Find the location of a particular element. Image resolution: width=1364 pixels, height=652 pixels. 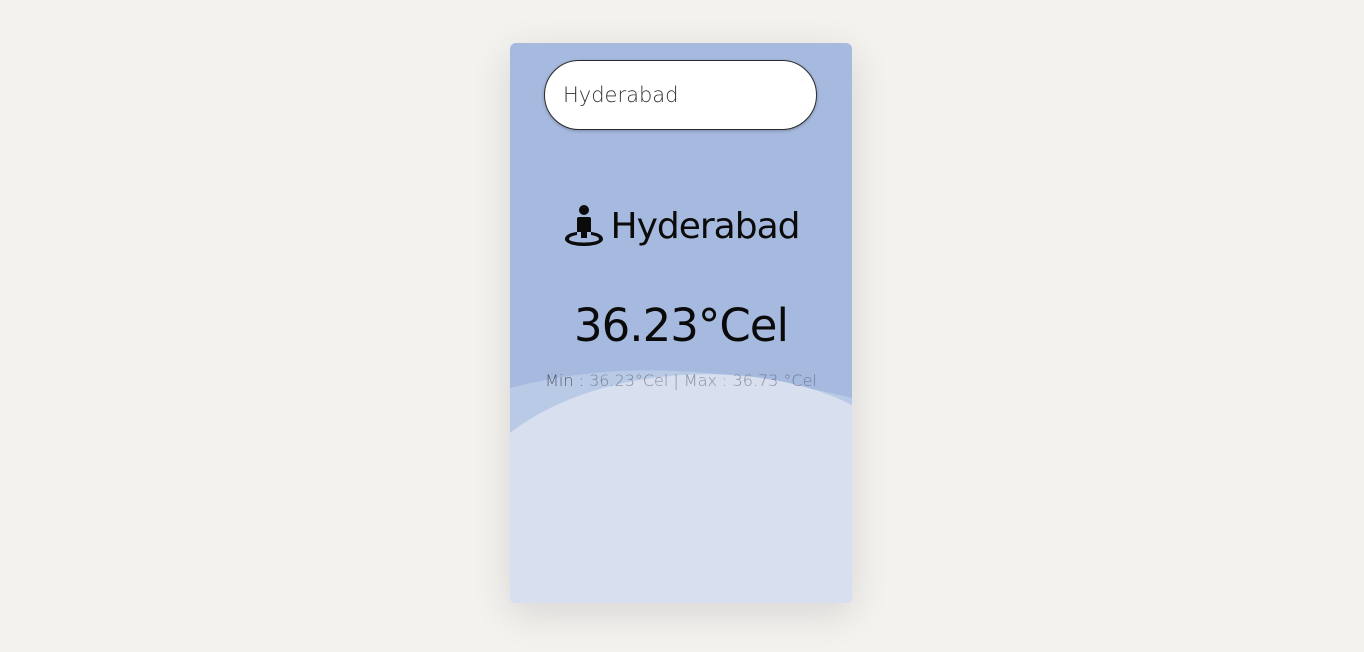

min-value: 36.23°Cel is located at coordinates (629, 380).